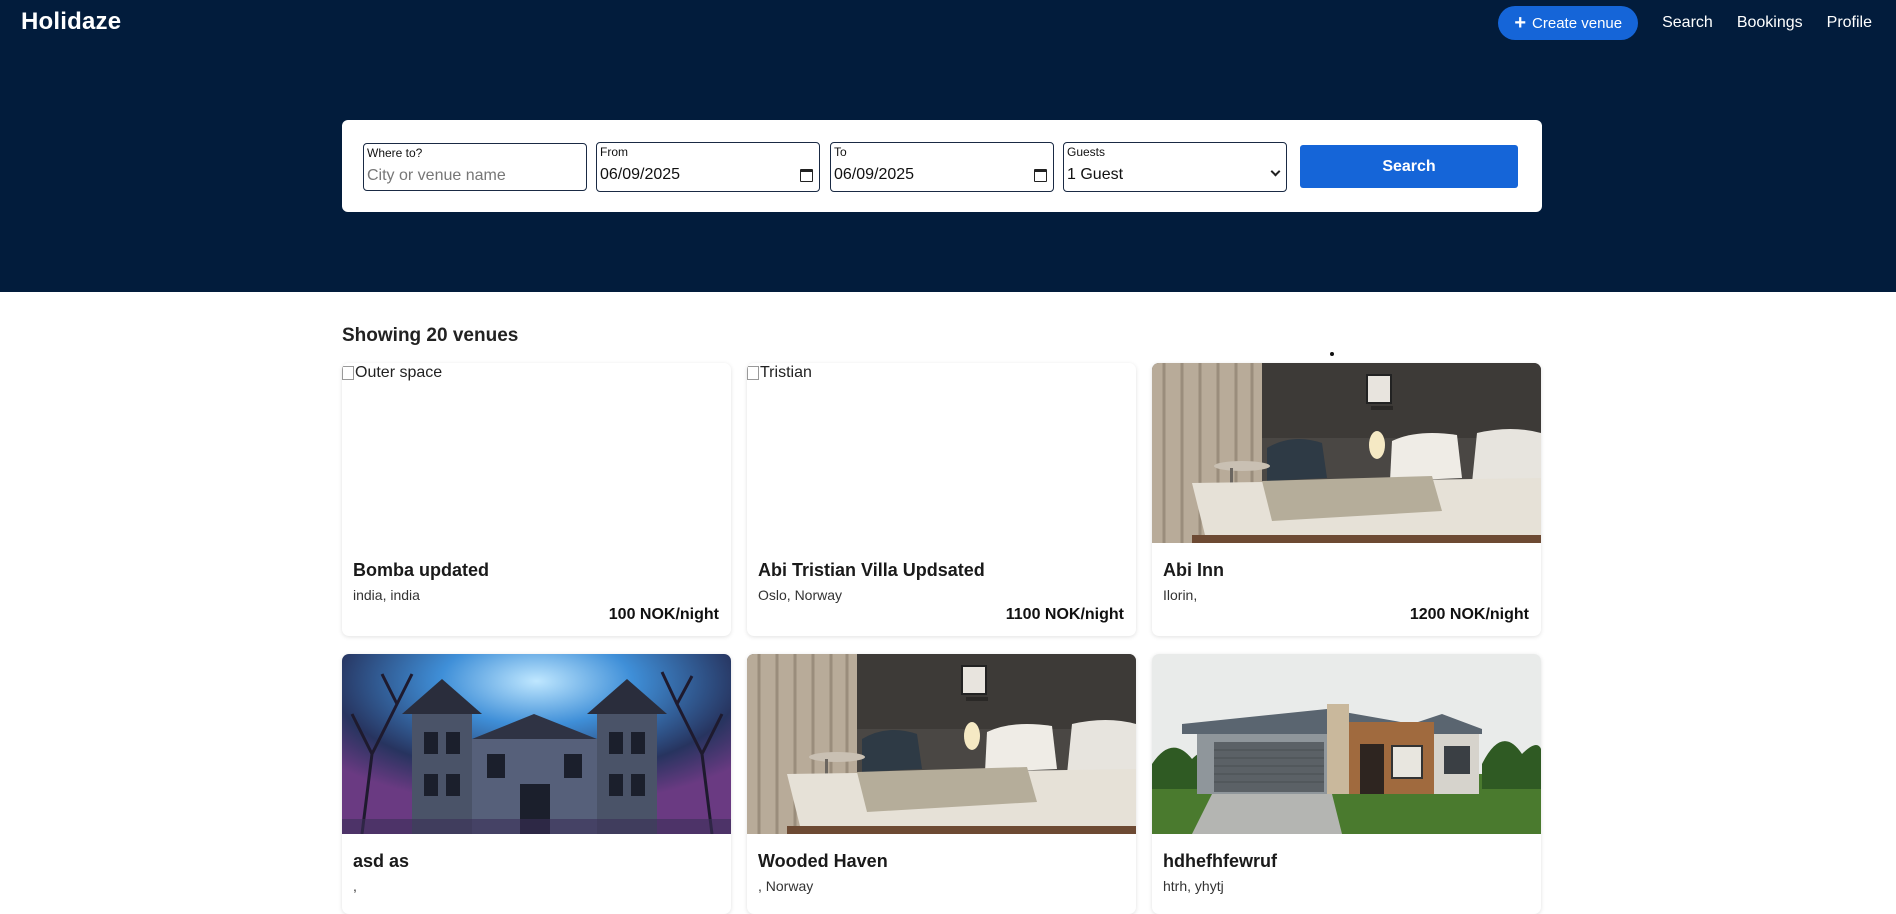  What do you see at coordinates (1193, 570) in the screenshot?
I see `venue-name: Abi Inn` at bounding box center [1193, 570].